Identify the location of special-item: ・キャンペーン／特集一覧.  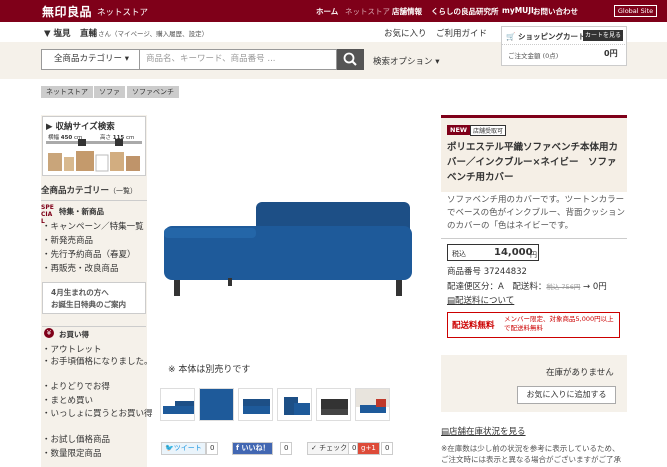
(93, 226).